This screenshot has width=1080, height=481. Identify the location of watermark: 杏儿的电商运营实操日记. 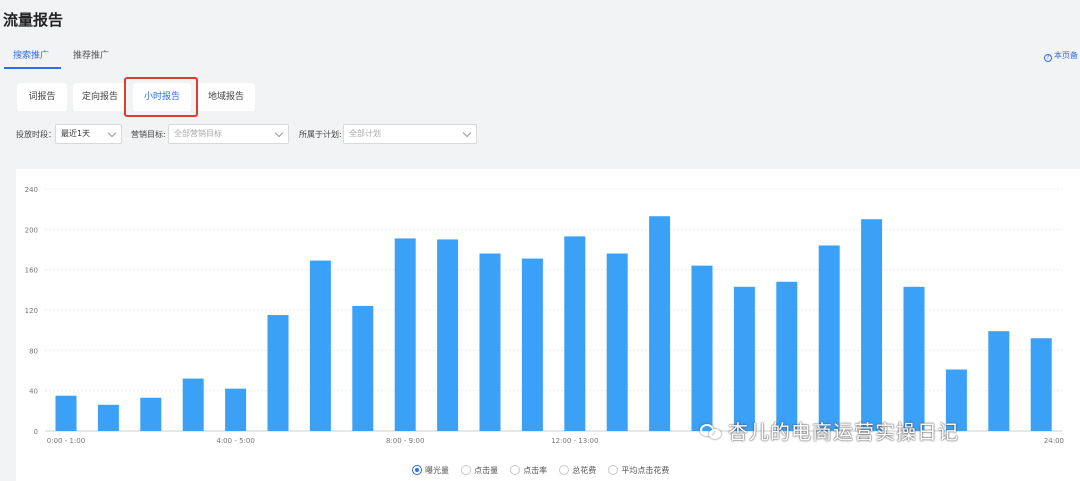
(829, 430).